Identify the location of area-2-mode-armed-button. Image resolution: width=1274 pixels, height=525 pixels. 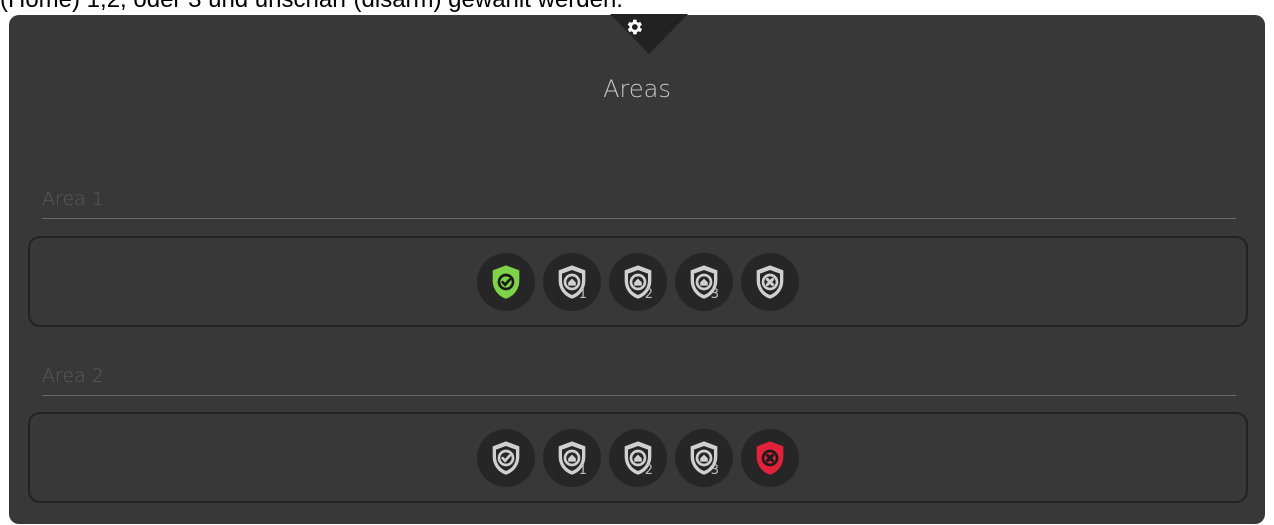
(506, 457).